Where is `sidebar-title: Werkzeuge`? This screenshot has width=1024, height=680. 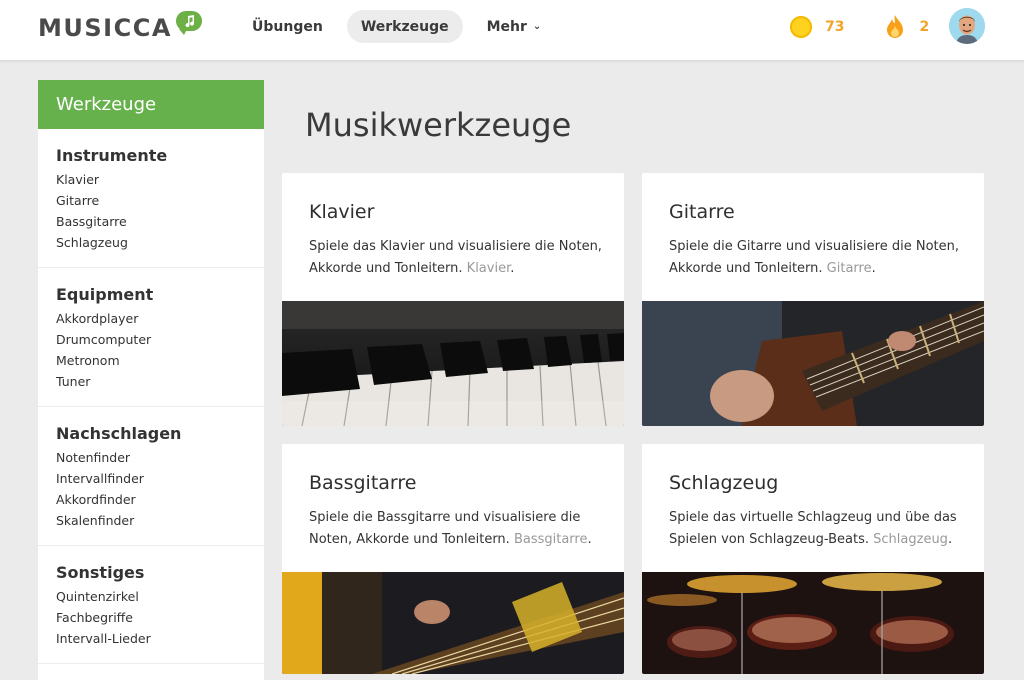 sidebar-title: Werkzeuge is located at coordinates (151, 104).